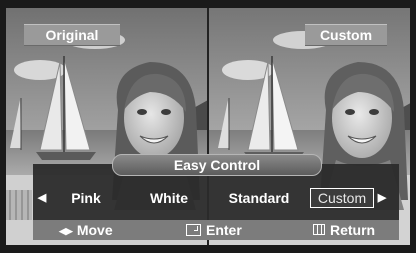  Describe the element at coordinates (86, 198) in the screenshot. I see `option-pink: Pink` at that location.